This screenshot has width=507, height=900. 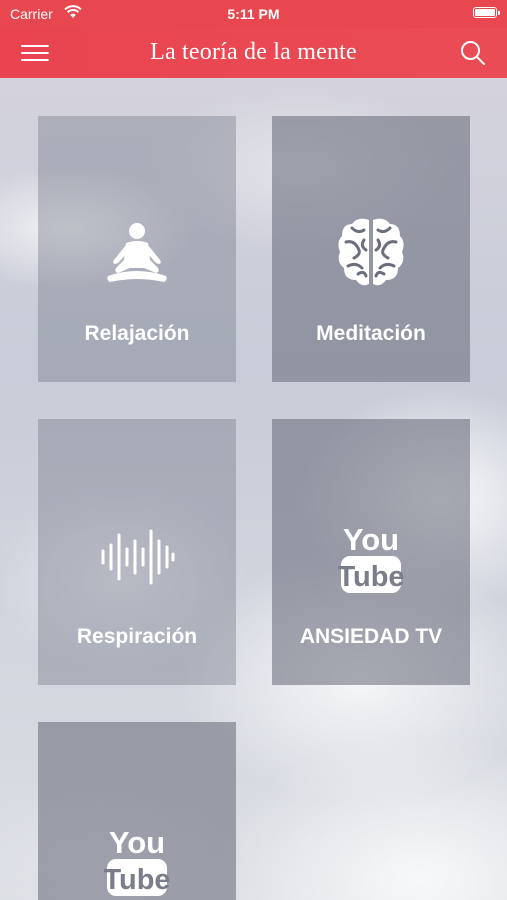 I want to click on tile-relajacion: Relajación, so click(x=137, y=249).